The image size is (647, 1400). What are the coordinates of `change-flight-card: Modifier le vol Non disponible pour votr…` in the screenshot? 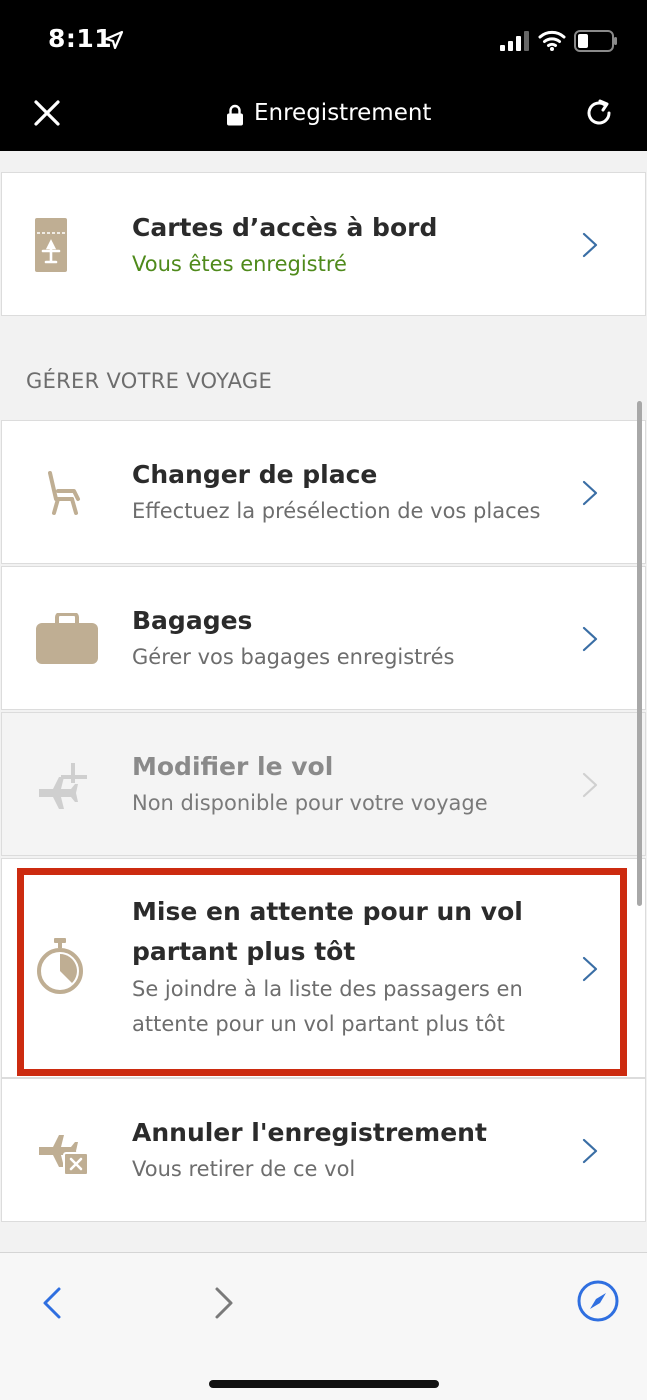 It's located at (323, 784).